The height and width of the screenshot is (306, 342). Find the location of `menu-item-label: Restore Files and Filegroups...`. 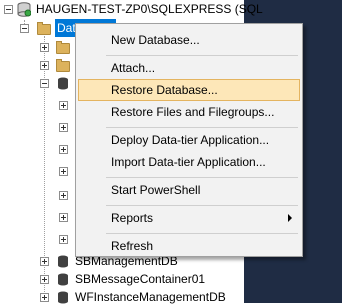

menu-item-label: Restore Files and Filegroups... is located at coordinates (193, 112).